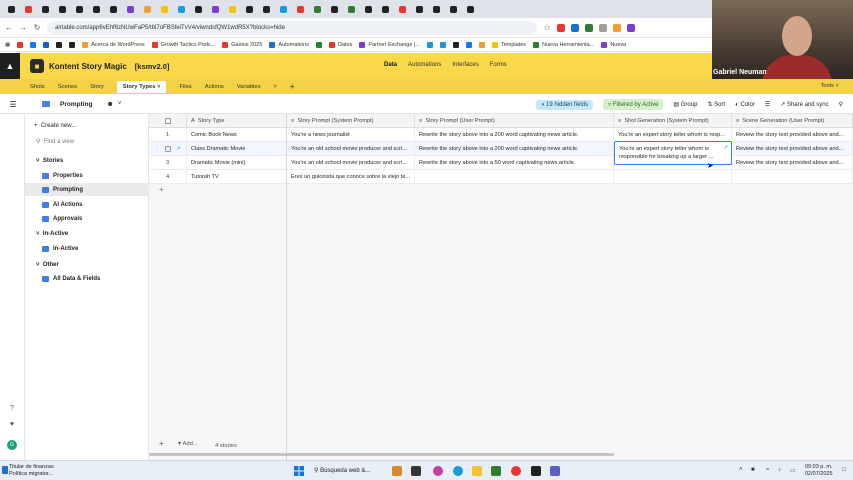  What do you see at coordinates (249, 87) in the screenshot?
I see `table-tab-variables: Variables` at bounding box center [249, 87].